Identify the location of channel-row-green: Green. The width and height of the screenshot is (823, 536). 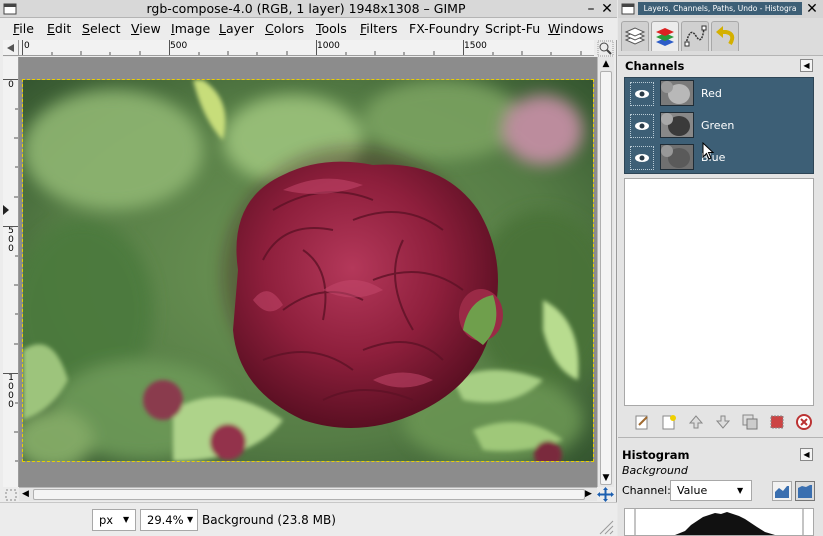
(719, 126).